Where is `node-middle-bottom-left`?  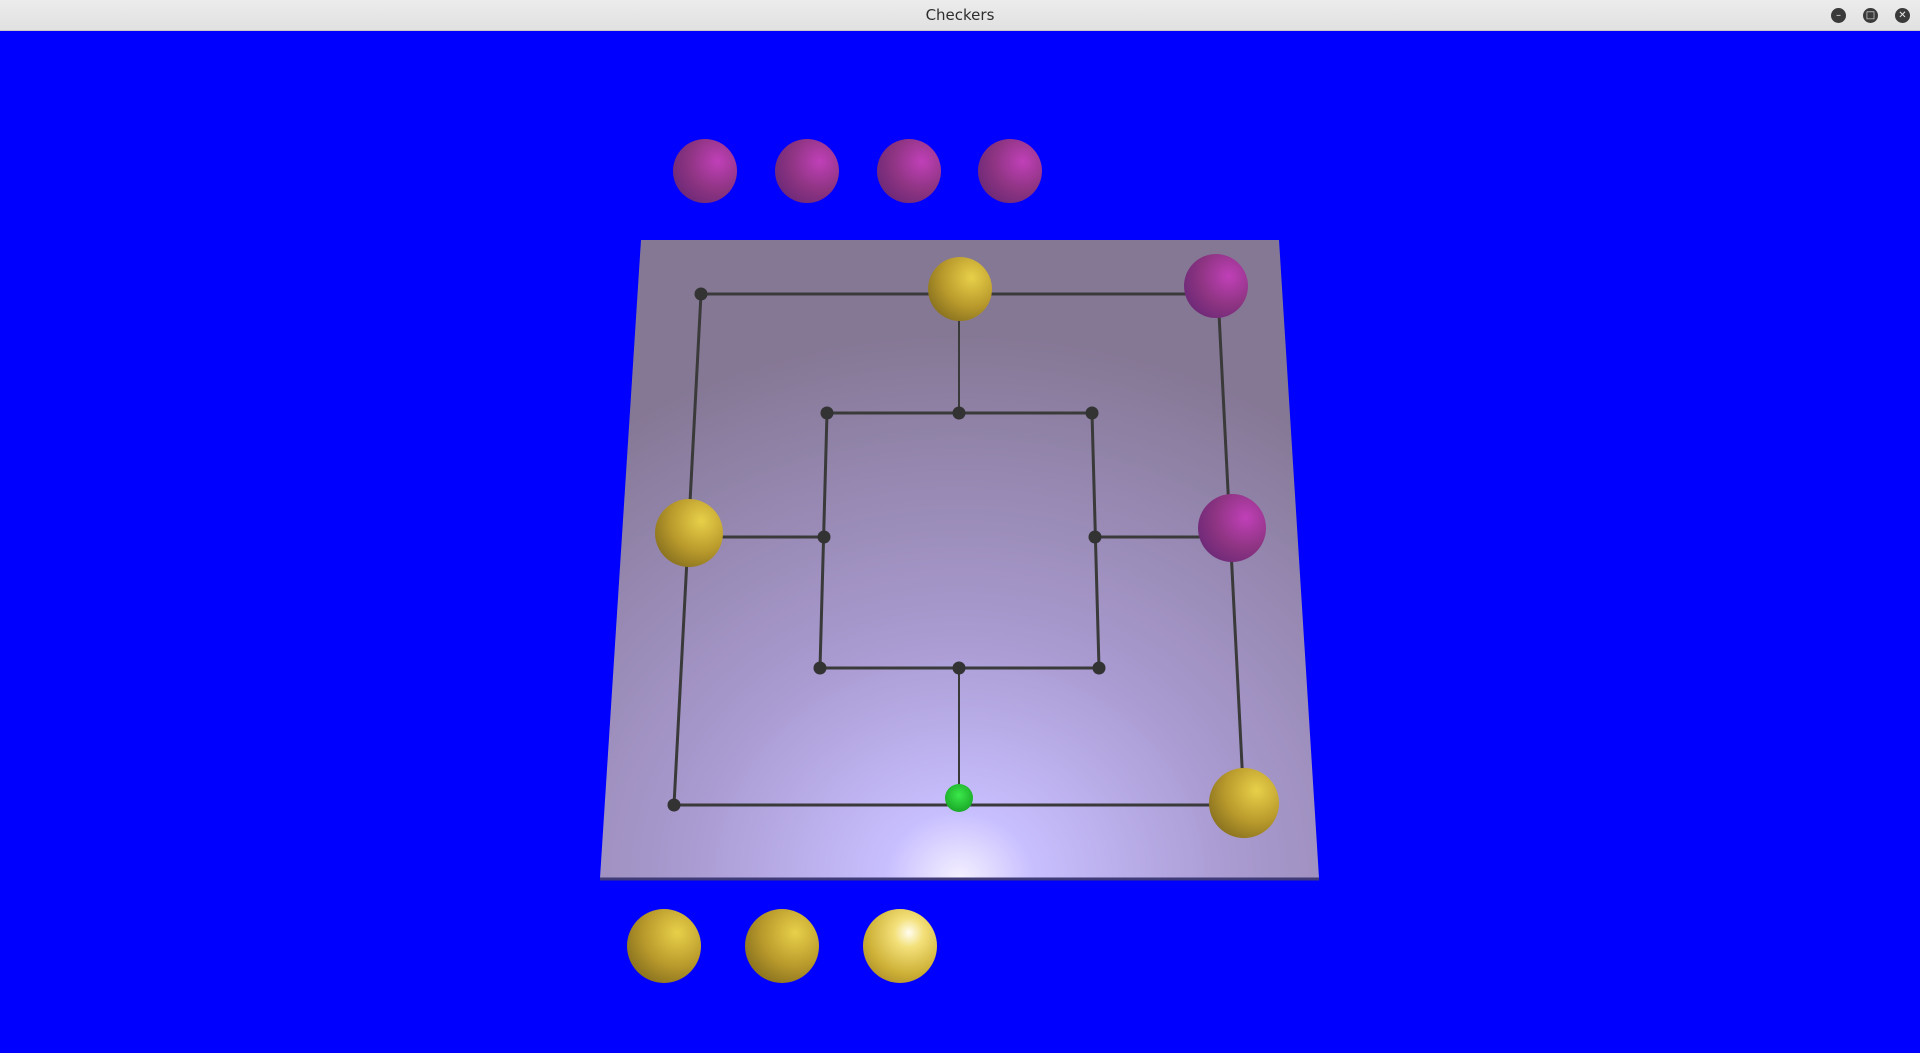
node-middle-bottom-left is located at coordinates (820, 668).